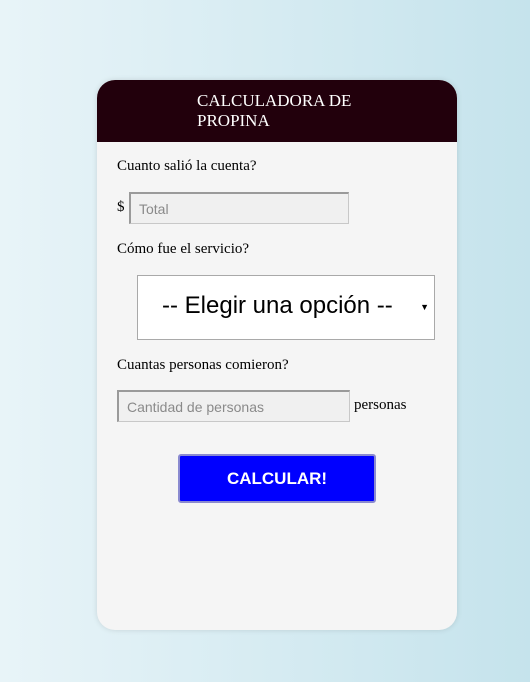 This screenshot has width=530, height=682. Describe the element at coordinates (239, 208) in the screenshot. I see `bill-total-input` at that location.